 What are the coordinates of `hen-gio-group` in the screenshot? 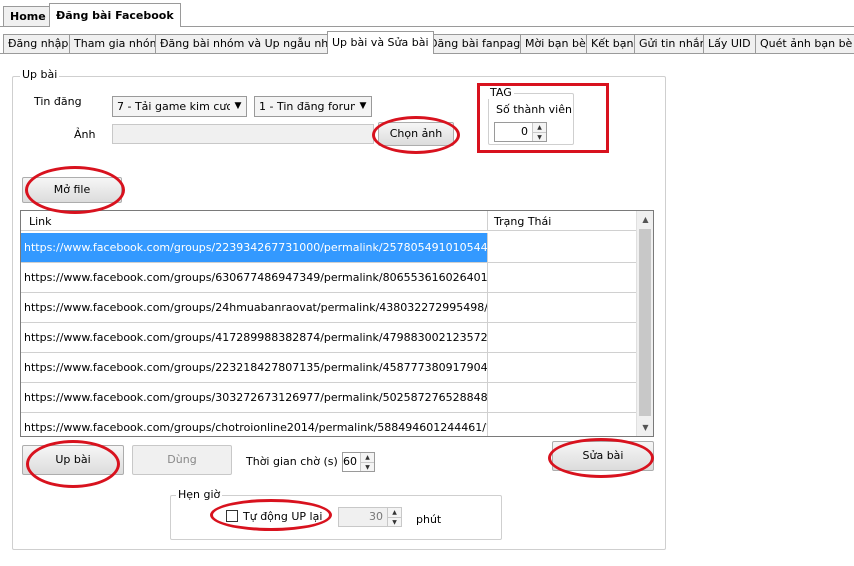 It's located at (336, 517).